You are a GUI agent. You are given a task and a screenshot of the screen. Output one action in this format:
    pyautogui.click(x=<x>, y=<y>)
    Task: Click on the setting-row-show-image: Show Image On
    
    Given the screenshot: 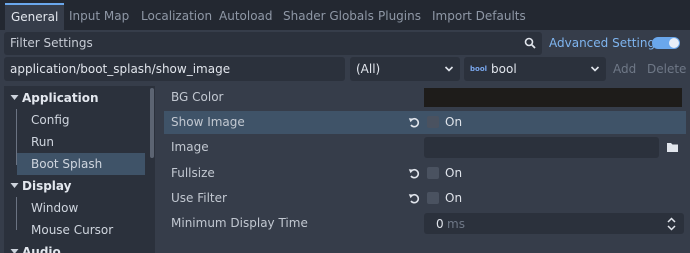 What is the action you would take?
    pyautogui.click(x=425, y=122)
    